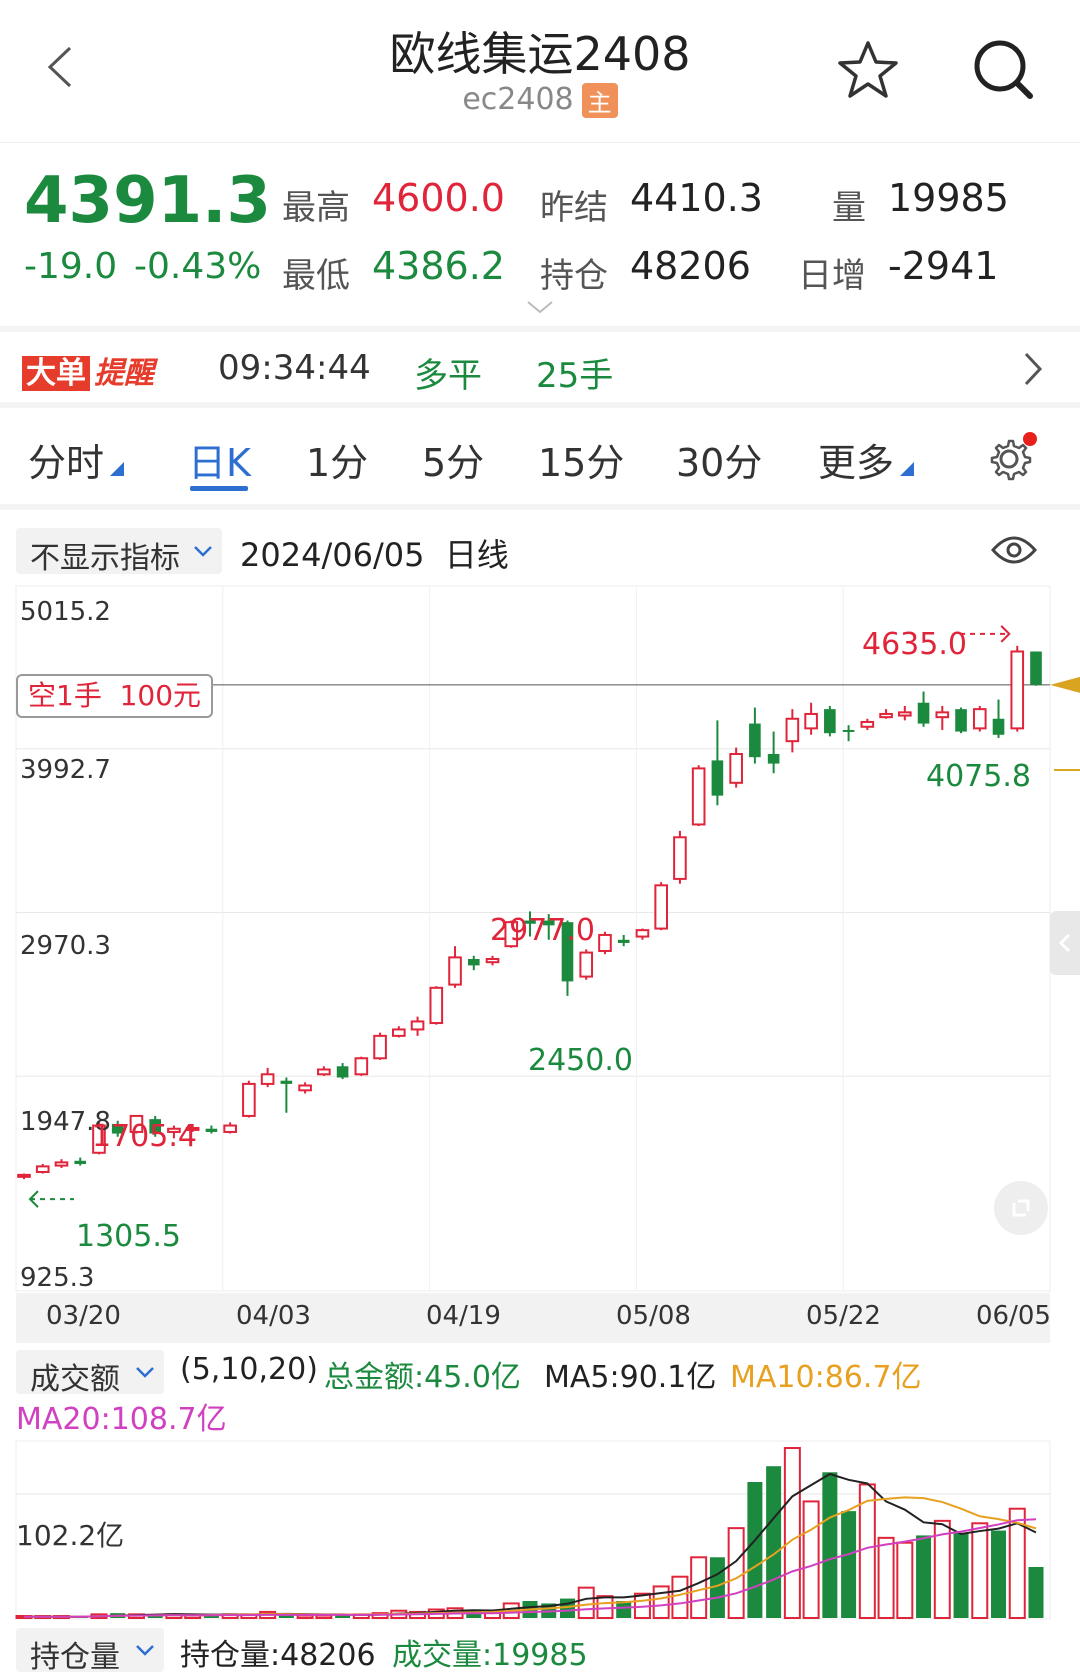  What do you see at coordinates (843, 1316) in the screenshot?
I see `x-tick-5: 05/22` at bounding box center [843, 1316].